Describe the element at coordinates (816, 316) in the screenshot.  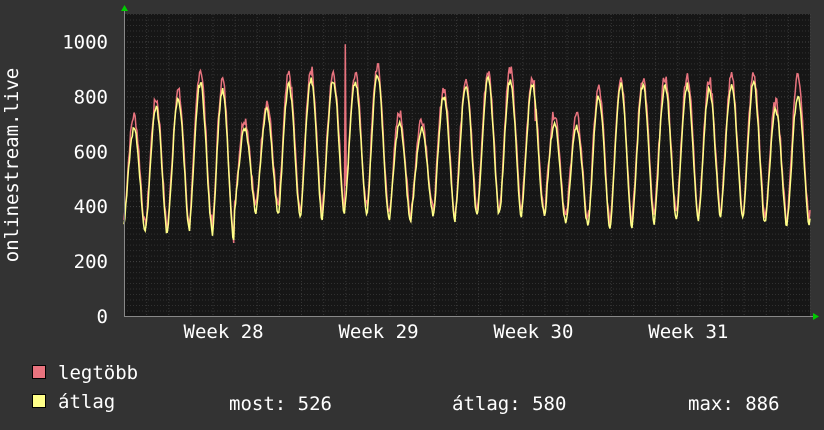
I see `x-axis-arrow` at that location.